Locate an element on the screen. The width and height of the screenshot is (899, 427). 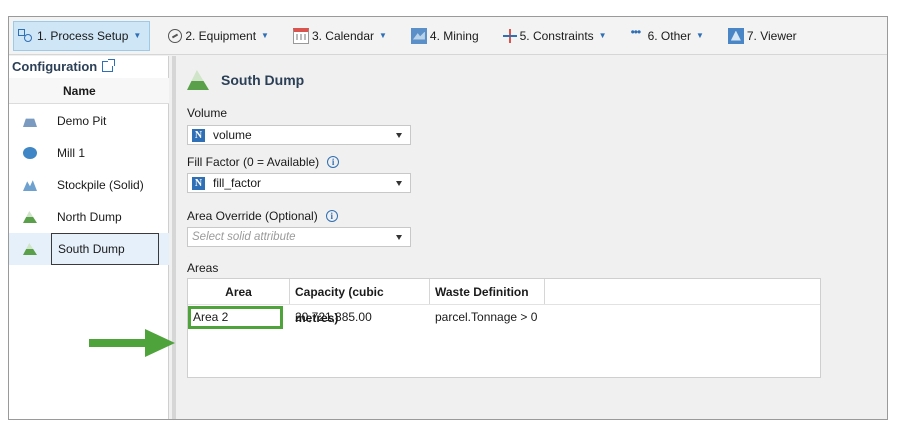
stockpile-icon is located at coordinates (30, 185).